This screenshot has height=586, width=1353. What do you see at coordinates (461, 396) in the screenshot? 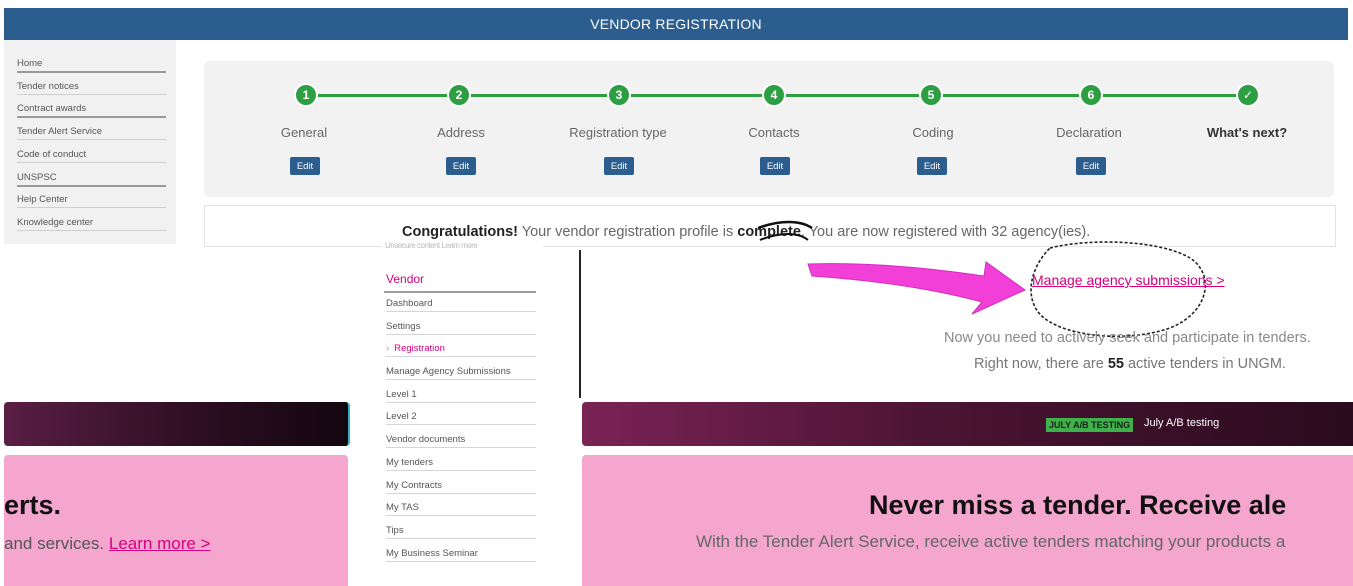
I see `vendor-nav-level-1: Level 1` at bounding box center [461, 396].